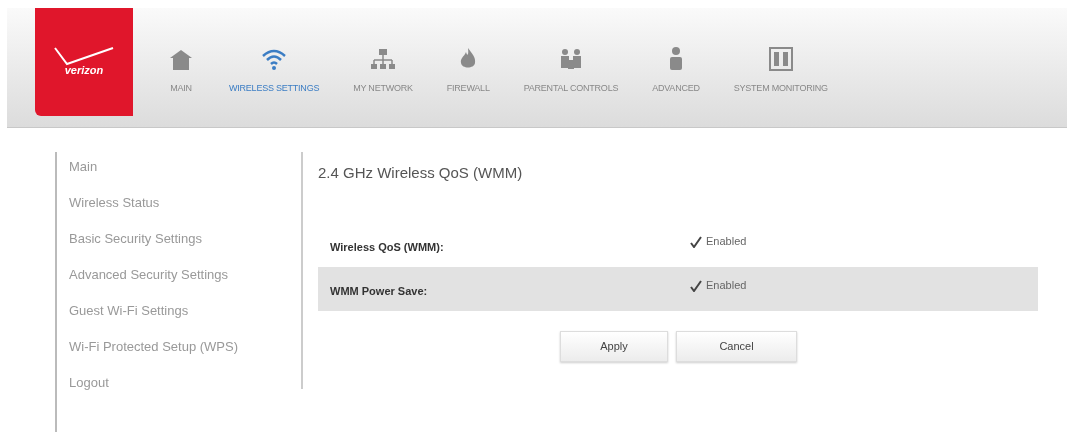 The width and height of the screenshot is (1074, 433). What do you see at coordinates (84, 70) in the screenshot?
I see `logo-text: verizon` at bounding box center [84, 70].